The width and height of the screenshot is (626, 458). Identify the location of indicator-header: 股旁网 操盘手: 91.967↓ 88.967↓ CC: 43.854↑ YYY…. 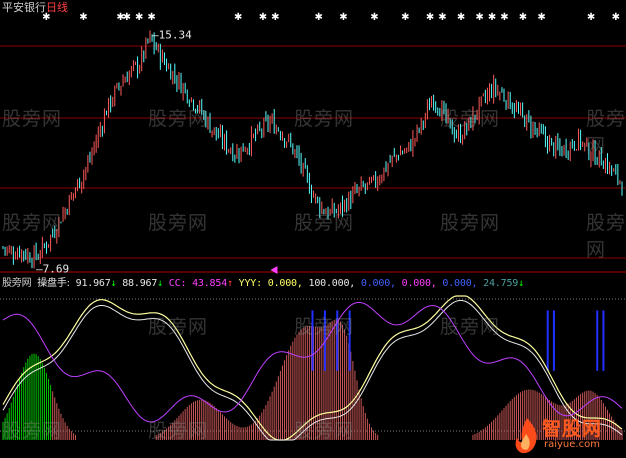
(263, 281).